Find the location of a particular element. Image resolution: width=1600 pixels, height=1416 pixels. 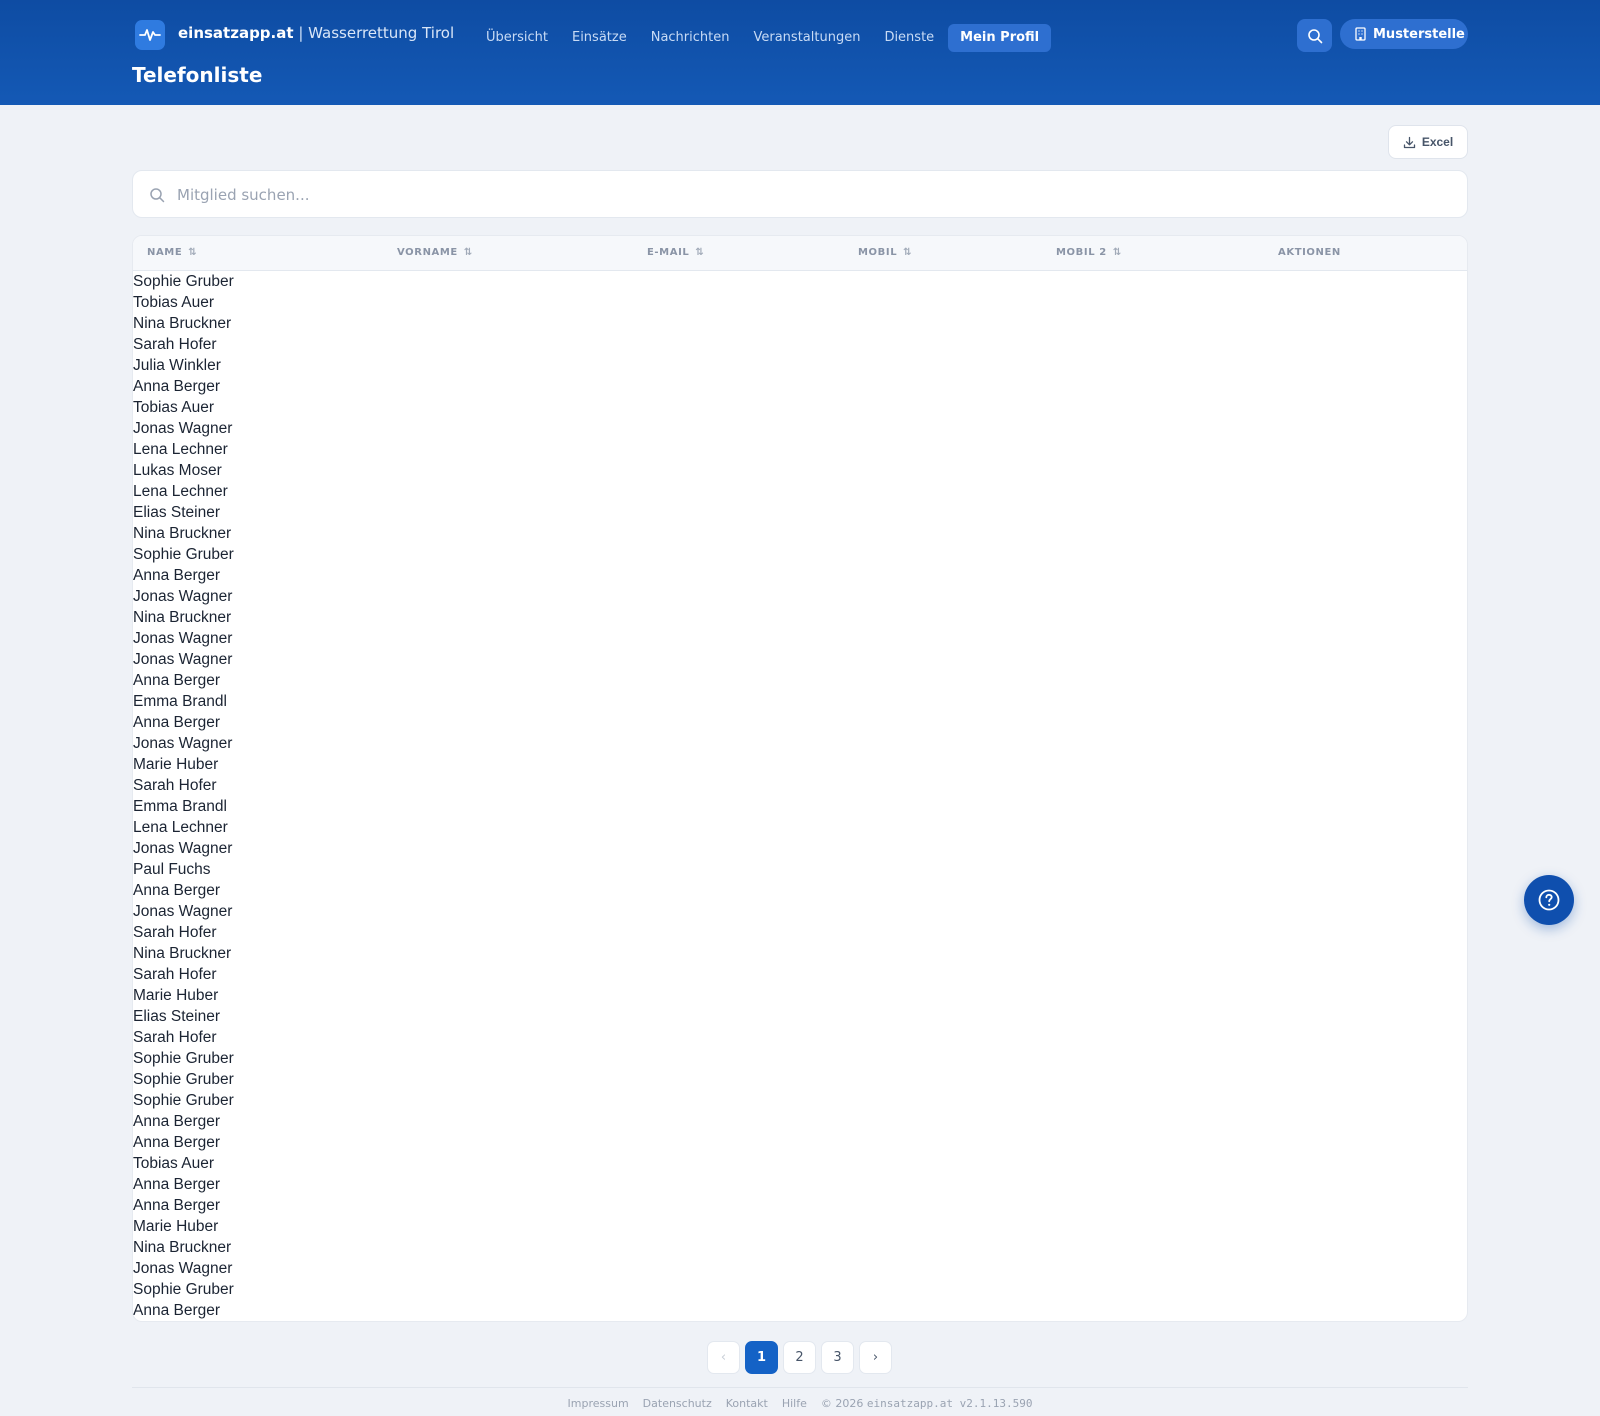

nav-item-mein-profil: Mein Profil is located at coordinates (1000, 38).